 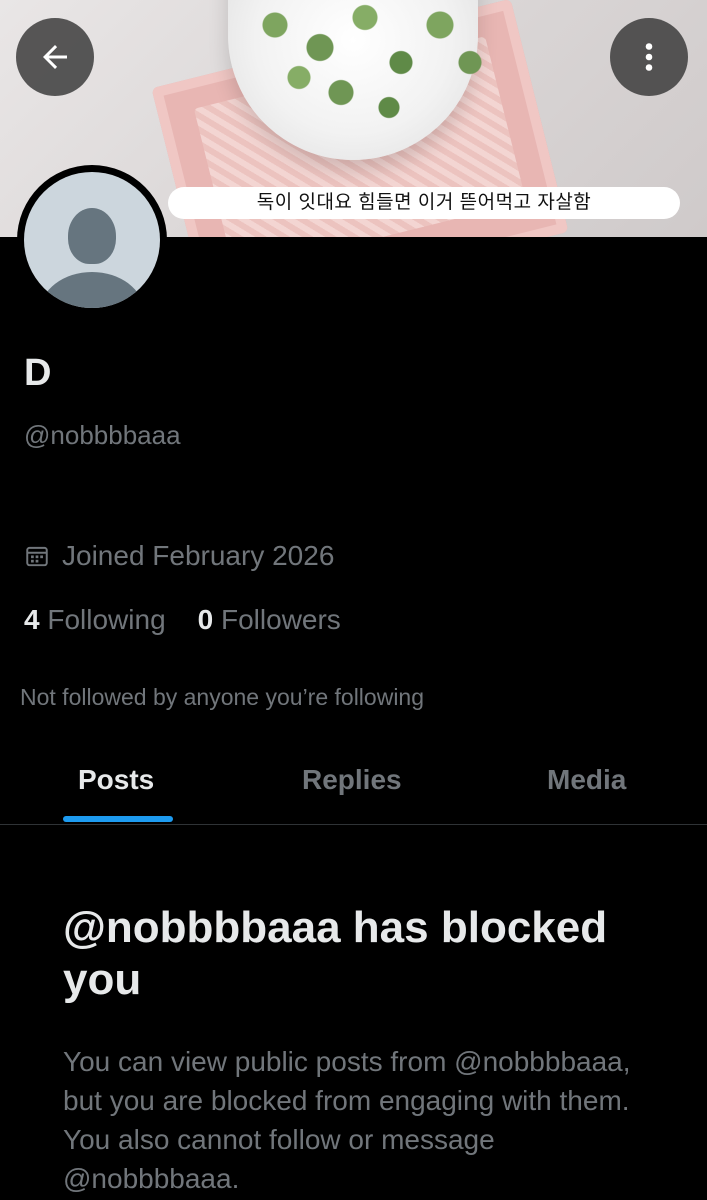 I want to click on back-button, so click(x=55, y=57).